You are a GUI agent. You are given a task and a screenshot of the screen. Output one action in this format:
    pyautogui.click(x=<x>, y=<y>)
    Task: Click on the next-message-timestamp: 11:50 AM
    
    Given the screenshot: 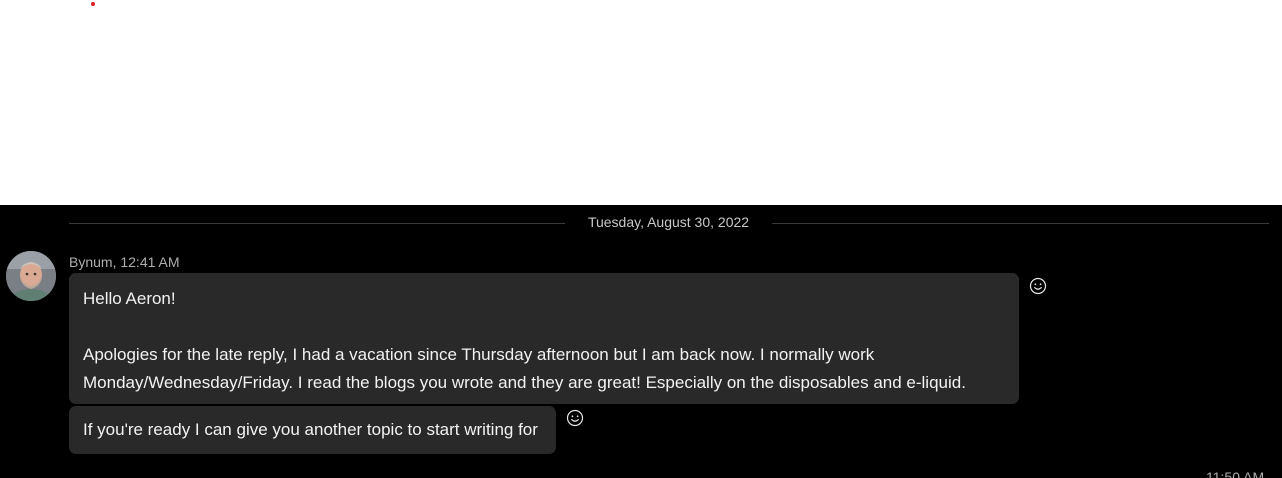 What is the action you would take?
    pyautogui.click(x=1235, y=473)
    